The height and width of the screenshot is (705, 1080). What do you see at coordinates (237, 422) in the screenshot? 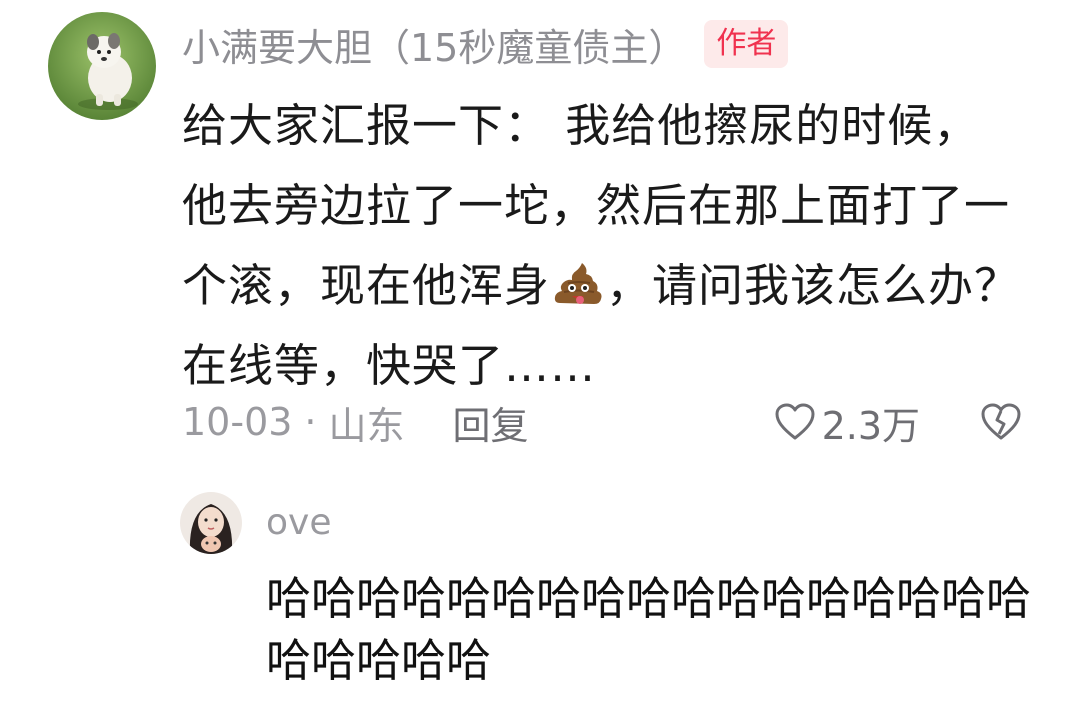
I see `comment-date: 10-03` at bounding box center [237, 422].